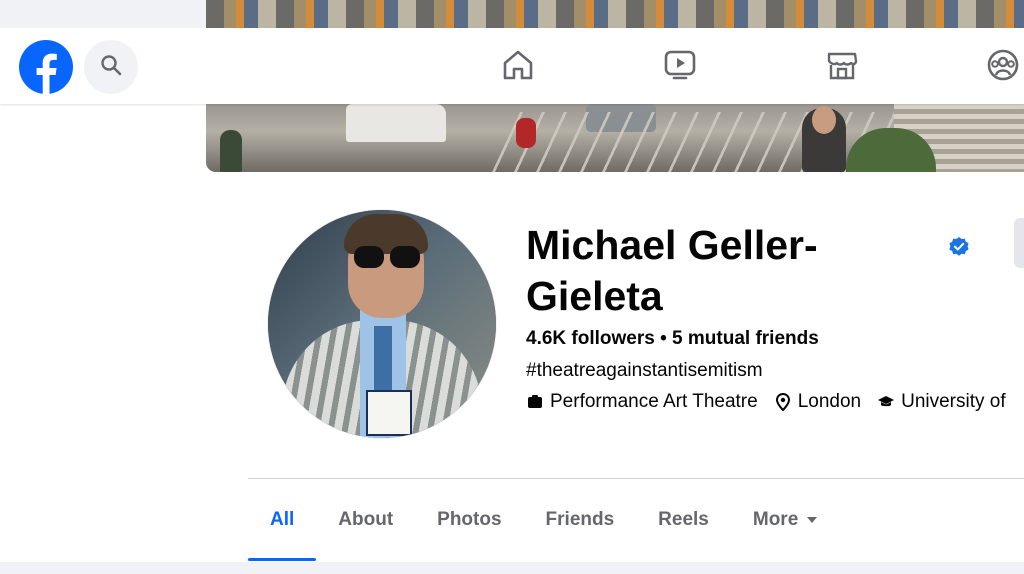 The image size is (1024, 574). What do you see at coordinates (594, 296) in the screenshot?
I see `profile-name-line2: Gieleta` at bounding box center [594, 296].